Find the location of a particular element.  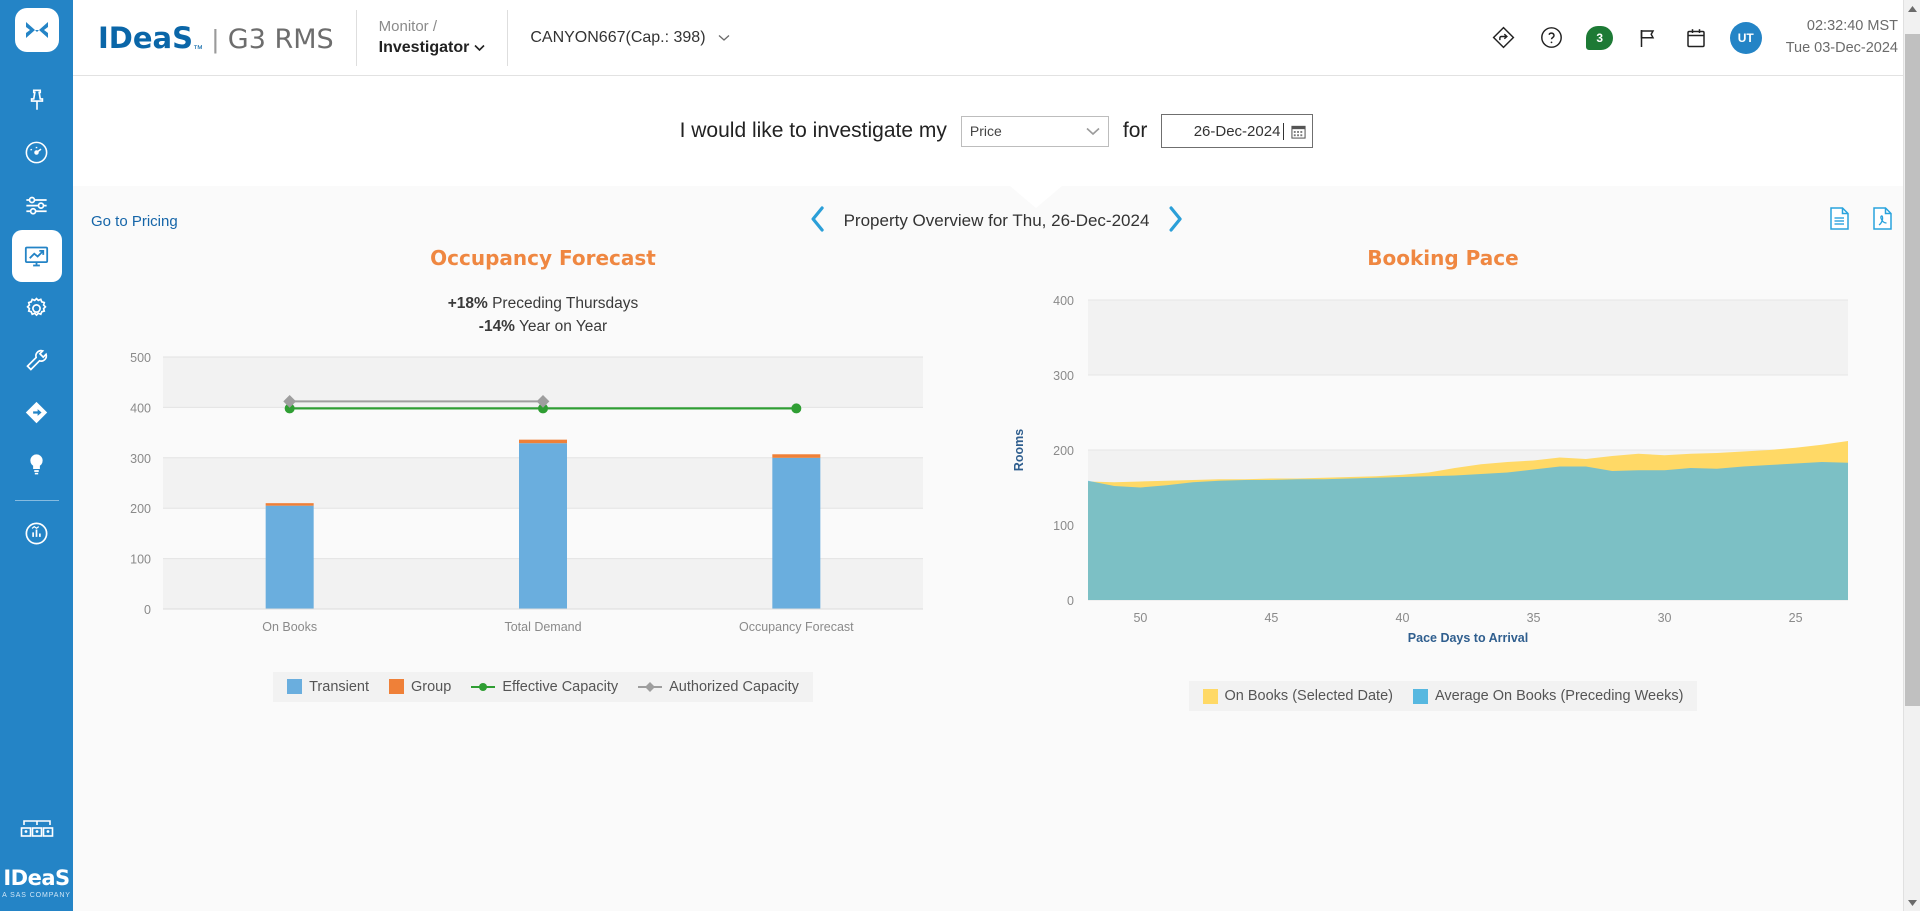

legend-item-avg-on-books: Average On Books (Preceding Weeks) is located at coordinates (1548, 696).